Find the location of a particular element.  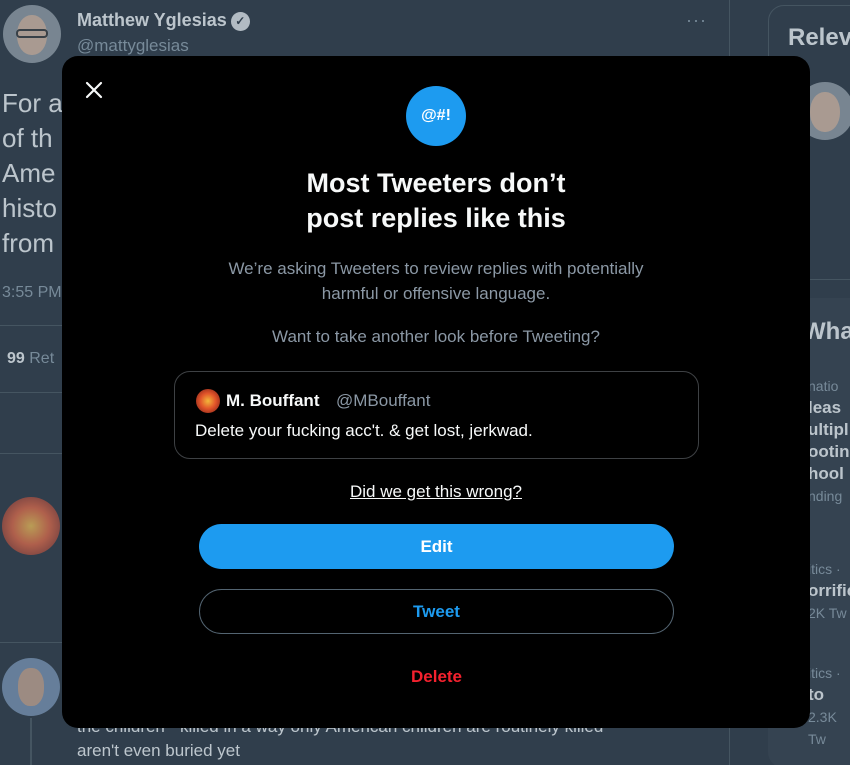

close-icon is located at coordinates (94, 90).